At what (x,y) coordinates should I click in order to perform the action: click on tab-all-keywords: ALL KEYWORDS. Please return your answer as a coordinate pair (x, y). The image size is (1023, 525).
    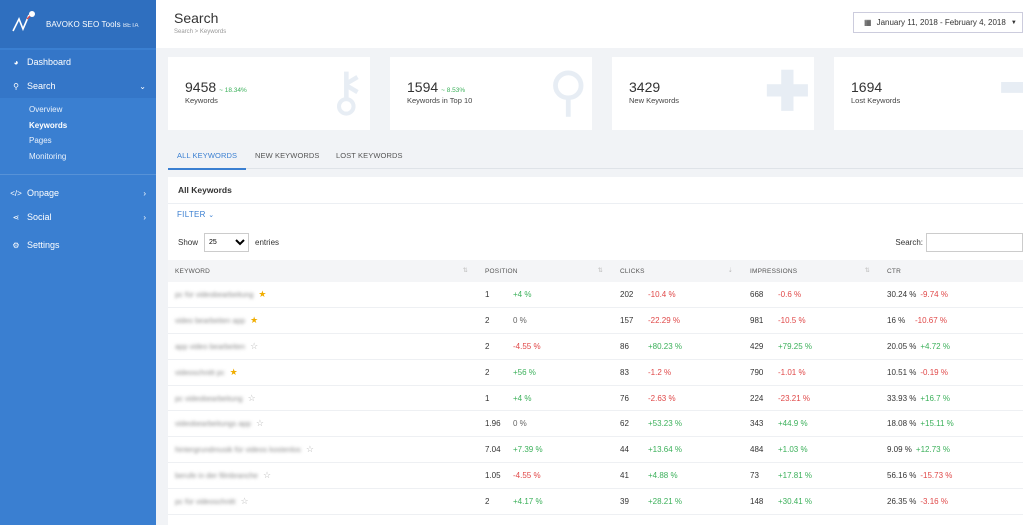
    Looking at the image, I should click on (207, 160).